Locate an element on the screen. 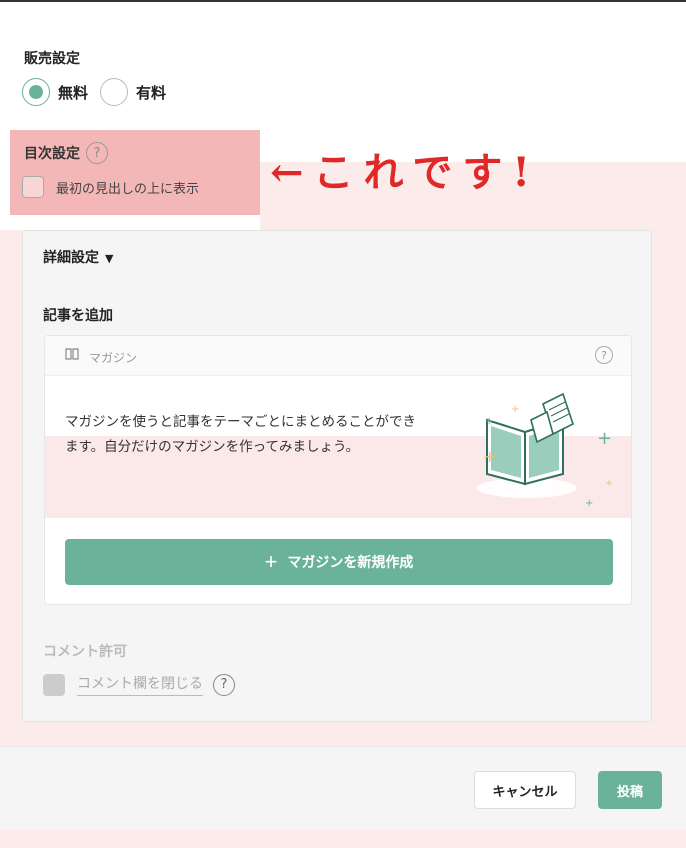 The height and width of the screenshot is (848, 686). create-magazine-label: マガジンを新規作成 is located at coordinates (350, 562).